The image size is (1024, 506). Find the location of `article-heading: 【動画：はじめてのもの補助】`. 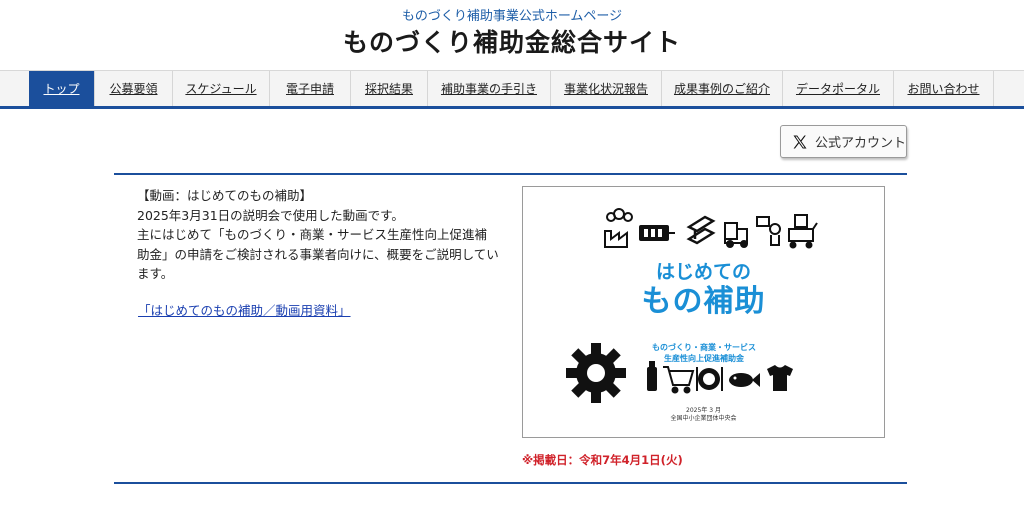

article-heading: 【動画：はじめてのもの補助】 is located at coordinates (225, 195).